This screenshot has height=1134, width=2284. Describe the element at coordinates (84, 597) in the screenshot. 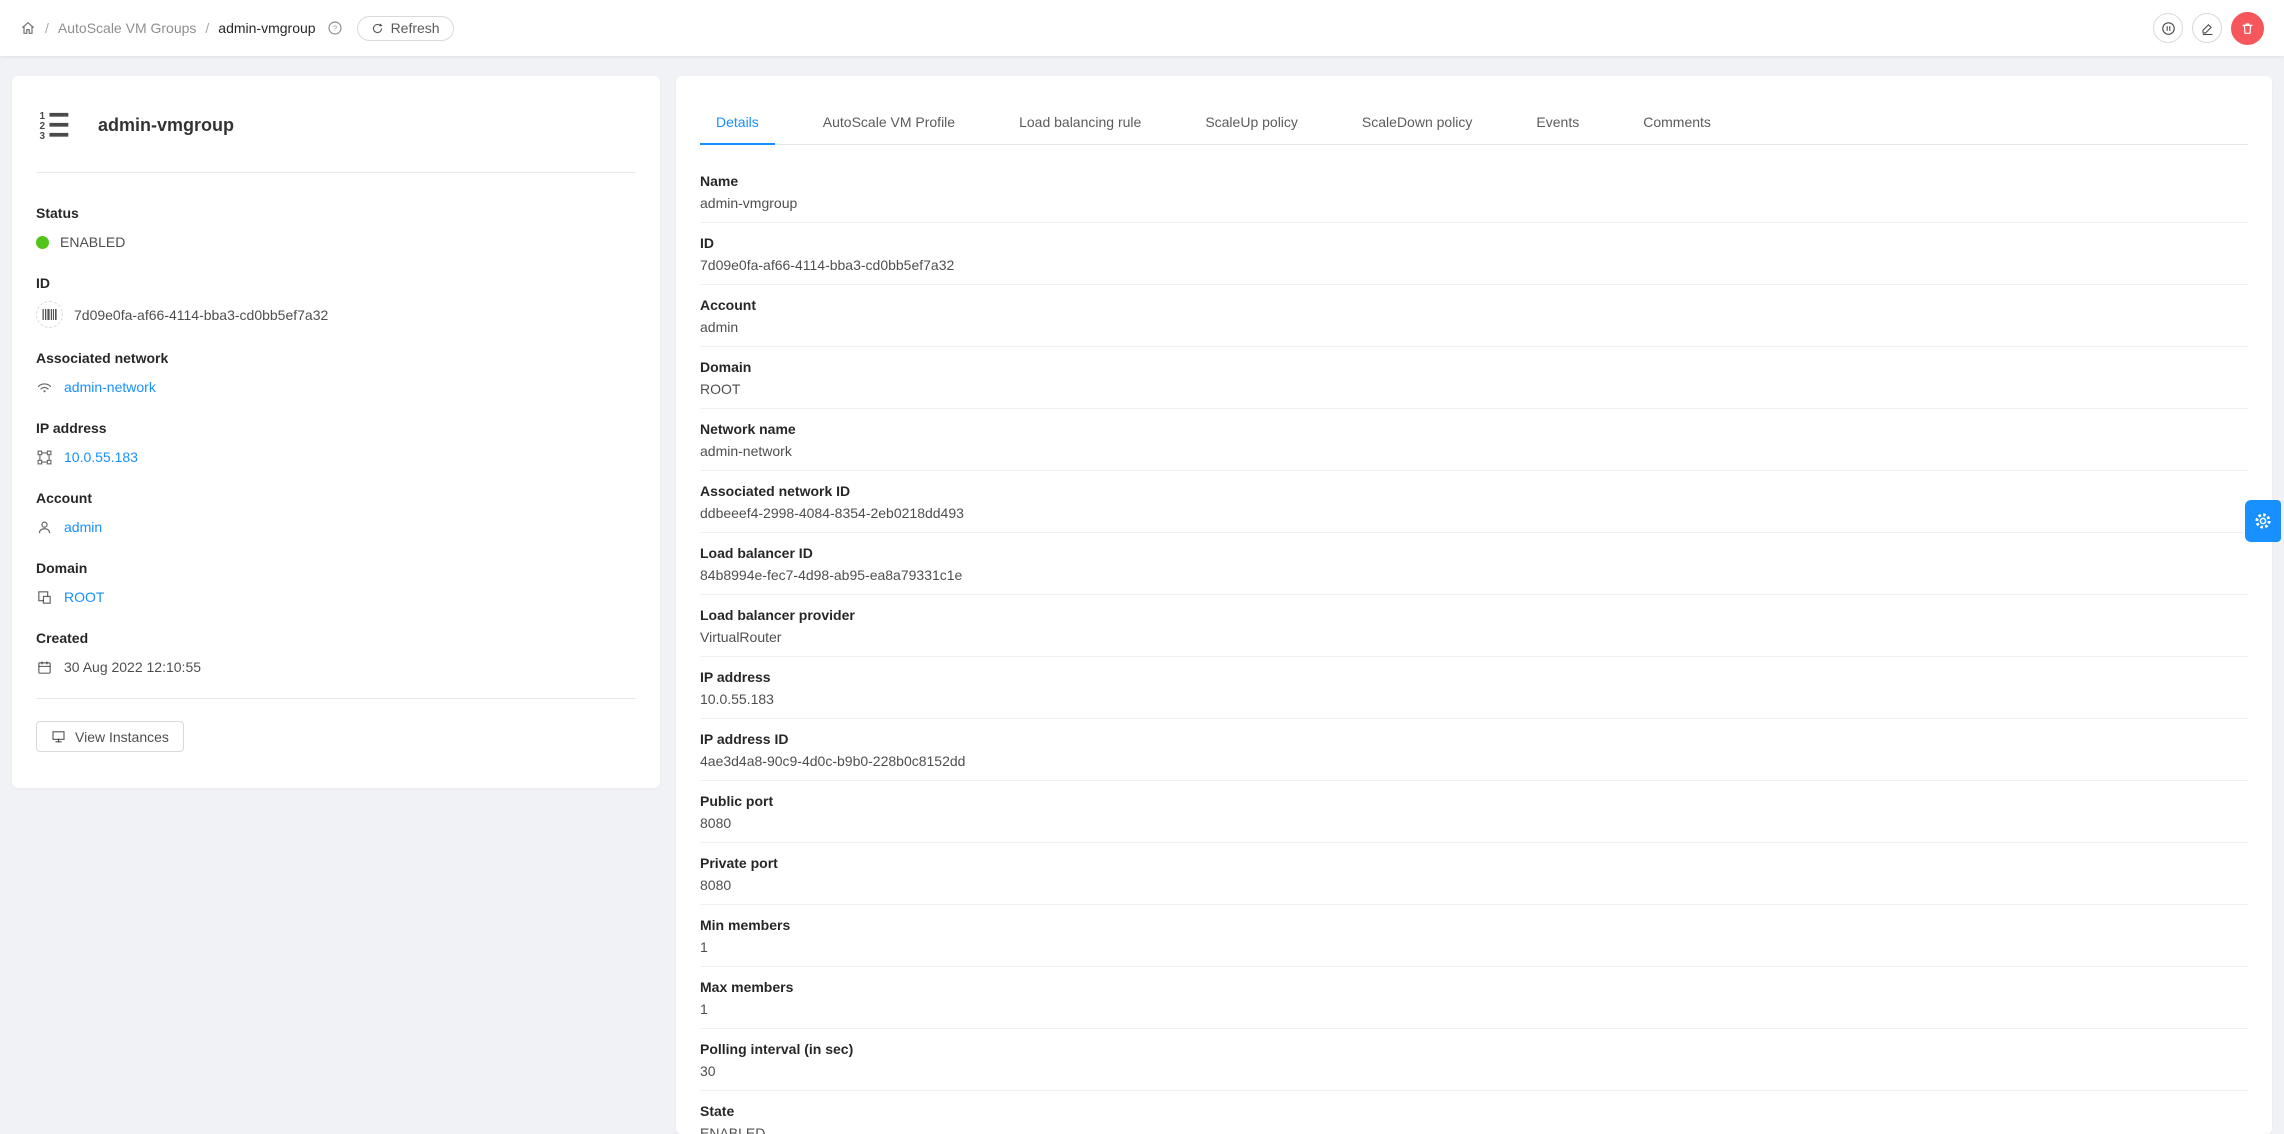

I see `domain-link: ROOT` at that location.